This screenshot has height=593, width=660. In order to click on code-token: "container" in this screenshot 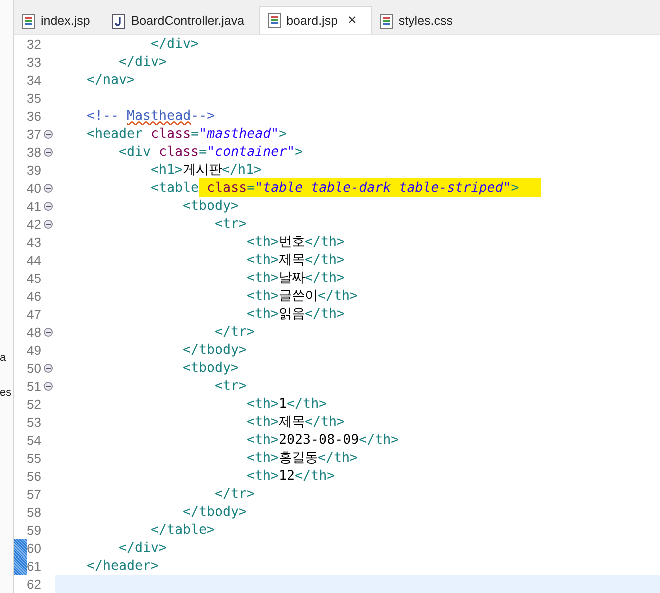, I will do `click(251, 152)`.